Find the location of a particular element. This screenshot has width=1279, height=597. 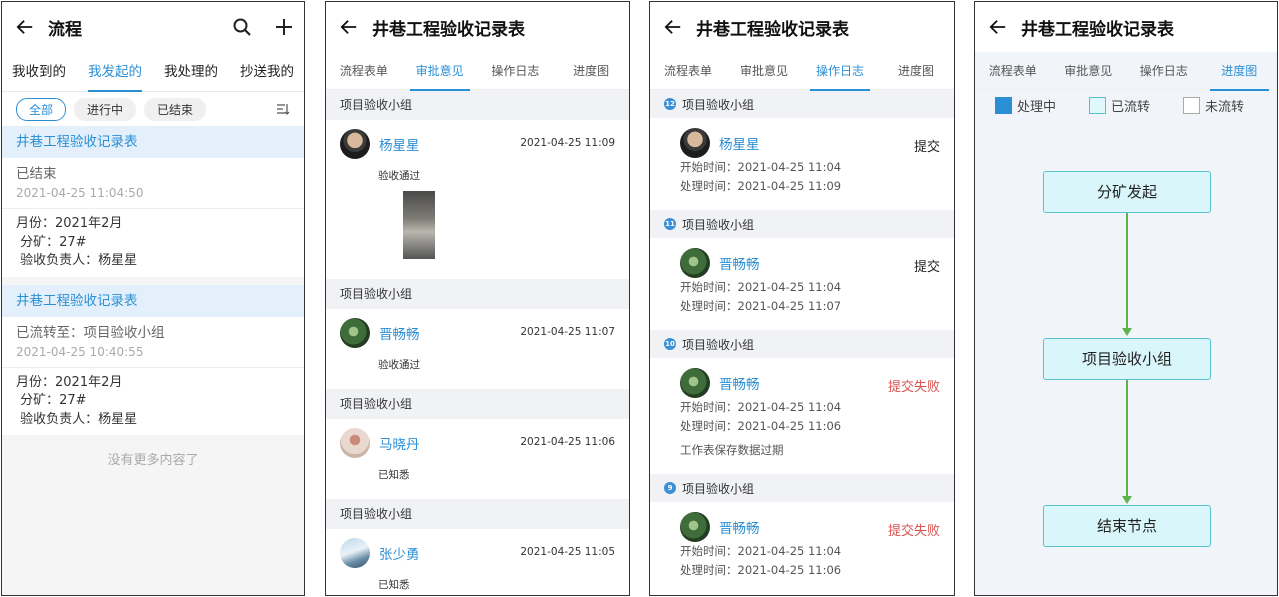

step-number-badge: 10 is located at coordinates (670, 344).